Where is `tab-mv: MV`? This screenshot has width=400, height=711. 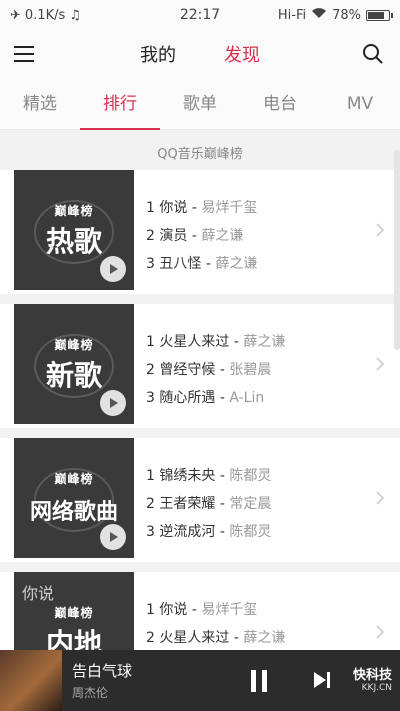
tab-mv: MV is located at coordinates (360, 104).